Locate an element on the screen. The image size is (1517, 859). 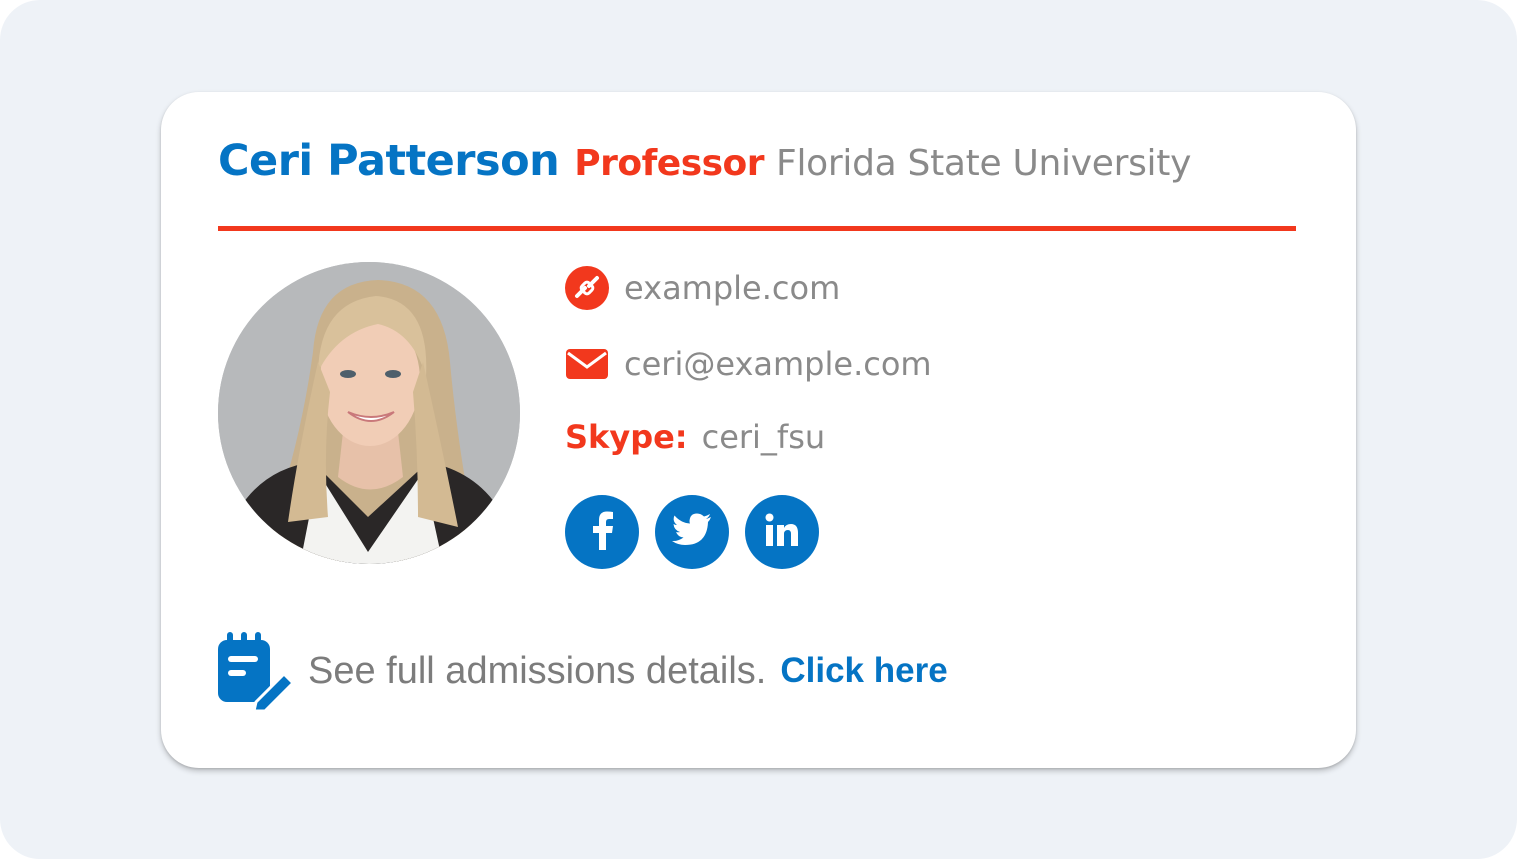
twitter-icon is located at coordinates (692, 532).